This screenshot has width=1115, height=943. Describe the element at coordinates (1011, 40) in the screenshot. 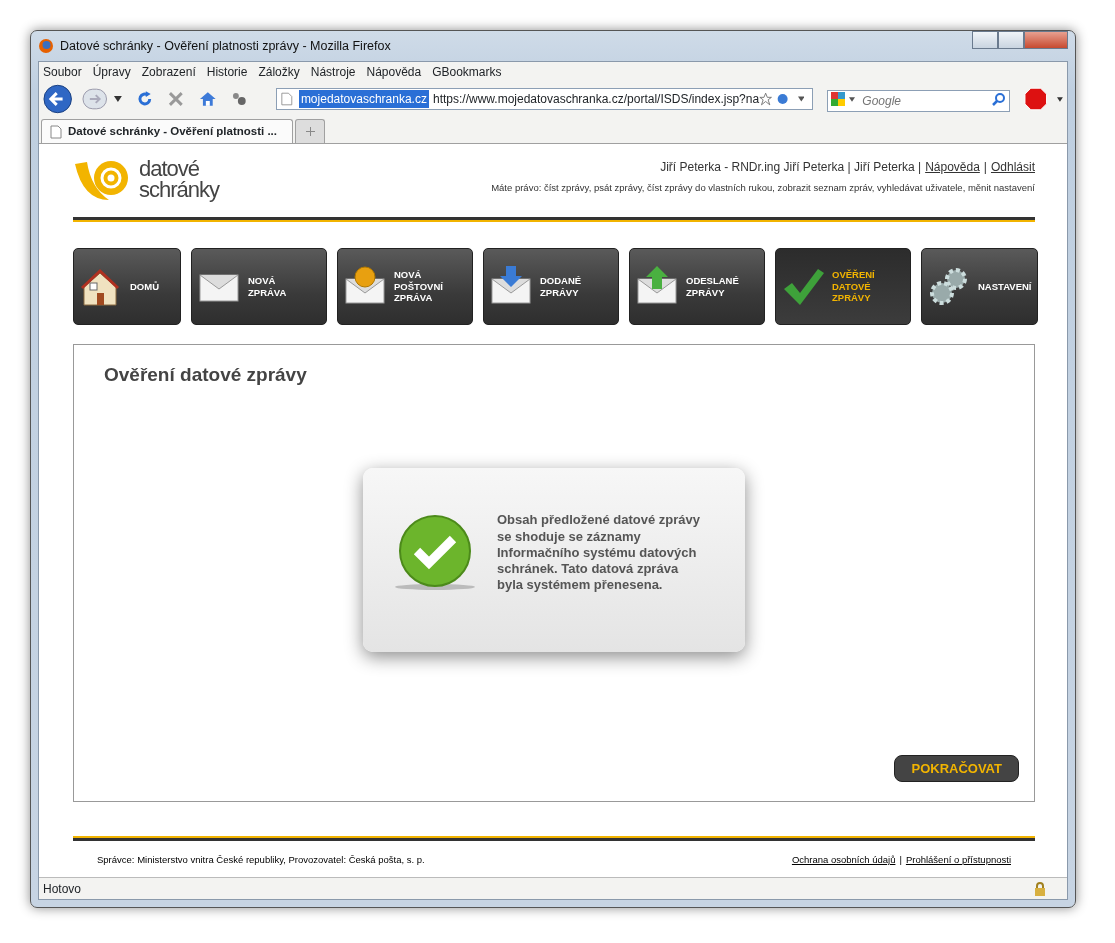

I see `maximize-button` at that location.